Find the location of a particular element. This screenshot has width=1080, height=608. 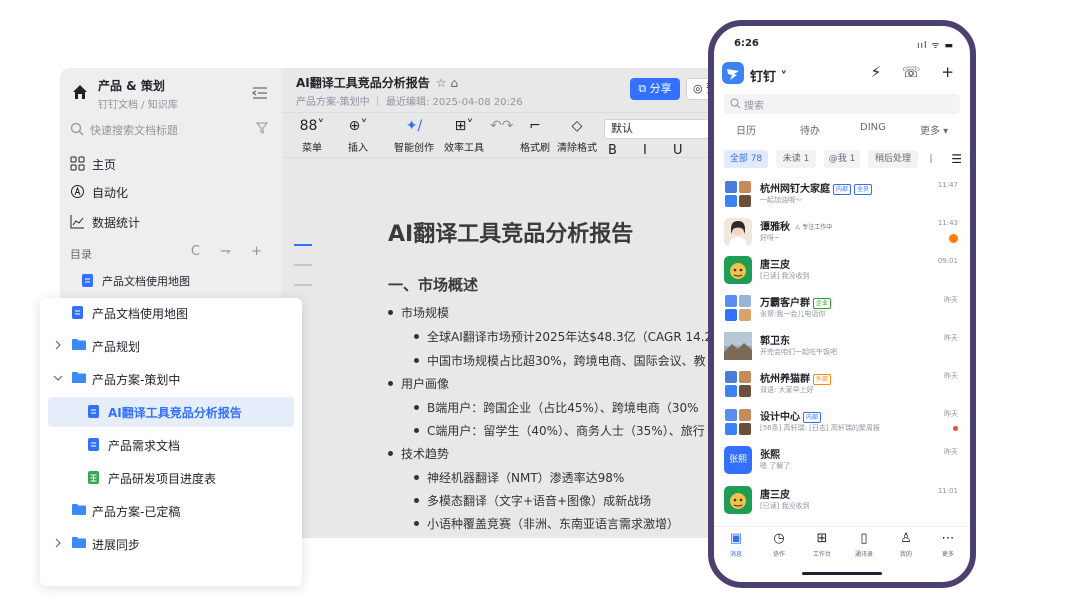

tree-item: 产品研发项目进度表 is located at coordinates (171, 478).